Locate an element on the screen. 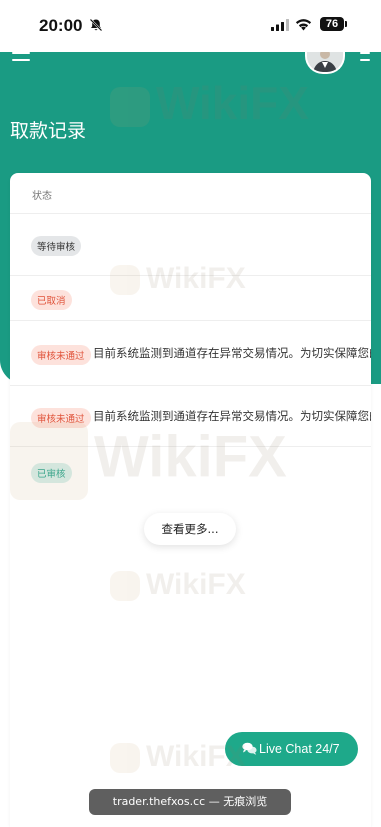 The image size is (381, 827). live-chat-button: Live Chat 24/7 is located at coordinates (291, 749).